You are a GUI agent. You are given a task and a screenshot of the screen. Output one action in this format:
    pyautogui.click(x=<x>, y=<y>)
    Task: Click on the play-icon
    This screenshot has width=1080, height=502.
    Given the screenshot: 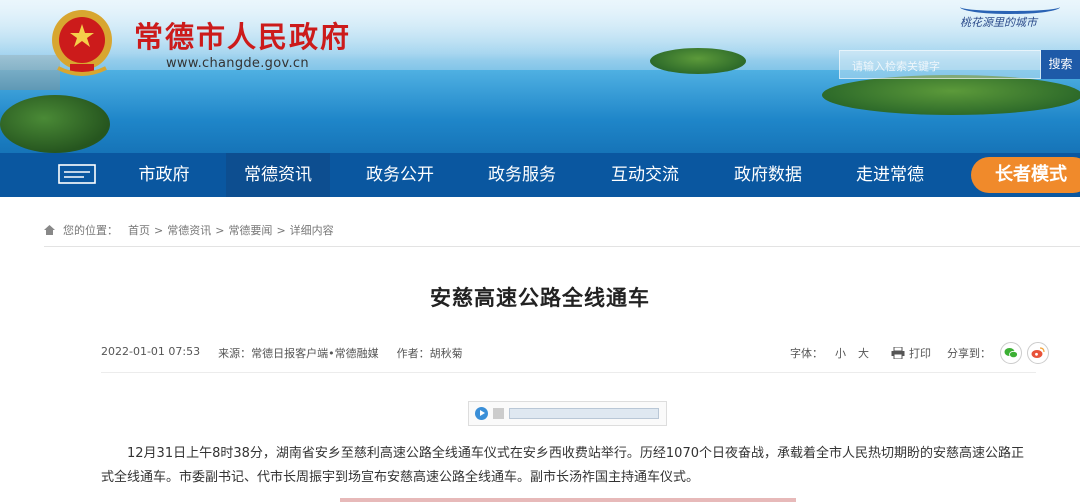 What is the action you would take?
    pyautogui.click(x=481, y=413)
    